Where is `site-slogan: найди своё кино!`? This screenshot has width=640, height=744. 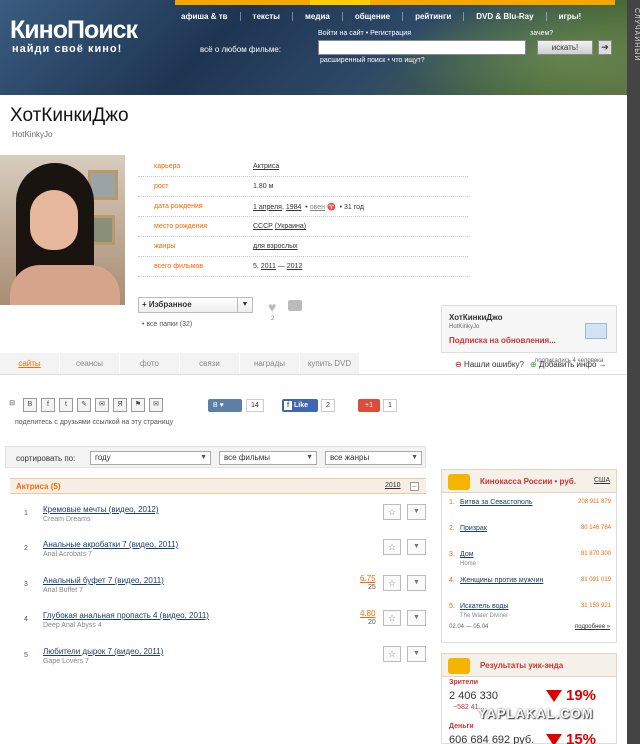 site-slogan: найди своё кино! is located at coordinates (67, 49).